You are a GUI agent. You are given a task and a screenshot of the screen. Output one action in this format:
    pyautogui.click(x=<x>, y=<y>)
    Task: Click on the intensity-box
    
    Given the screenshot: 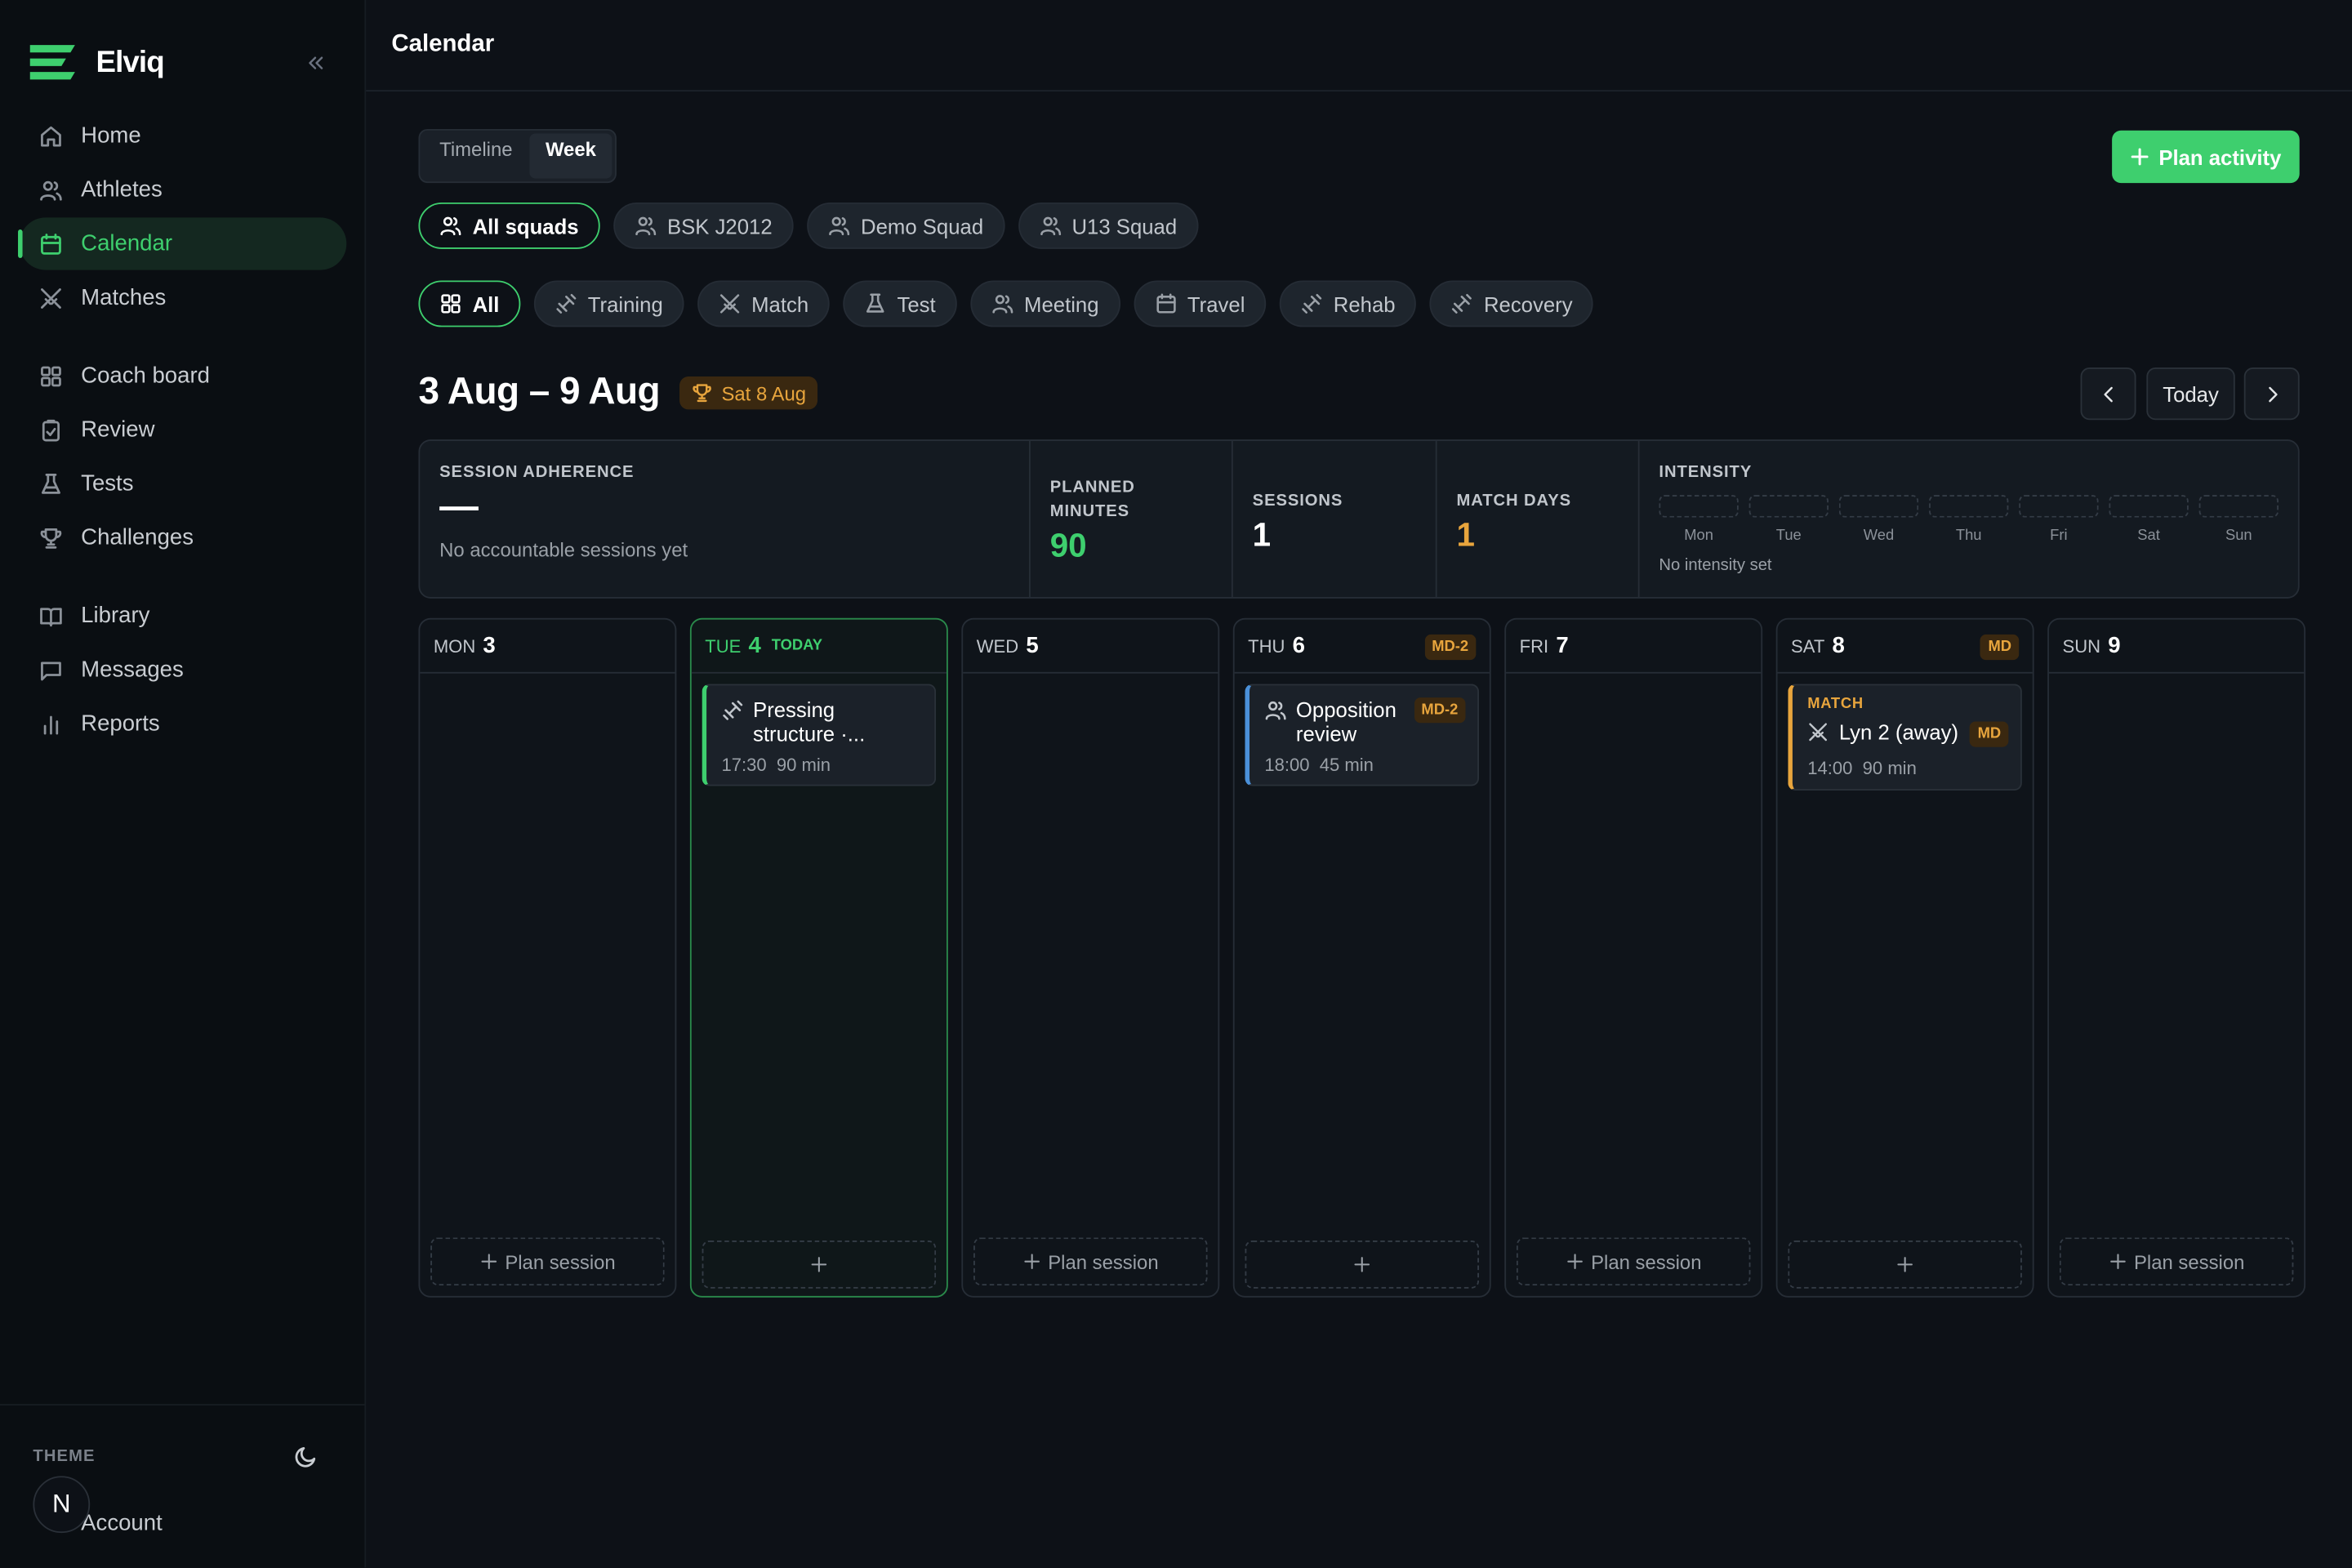 What is the action you would take?
    pyautogui.click(x=1969, y=507)
    